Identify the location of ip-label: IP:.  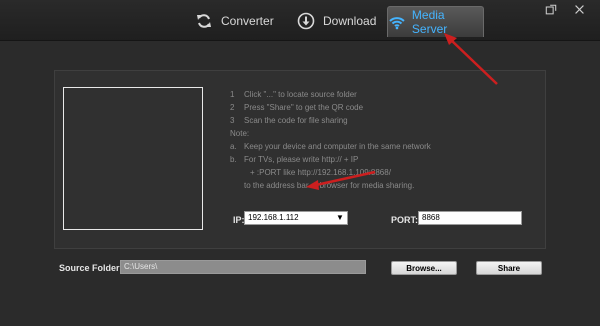
(239, 220).